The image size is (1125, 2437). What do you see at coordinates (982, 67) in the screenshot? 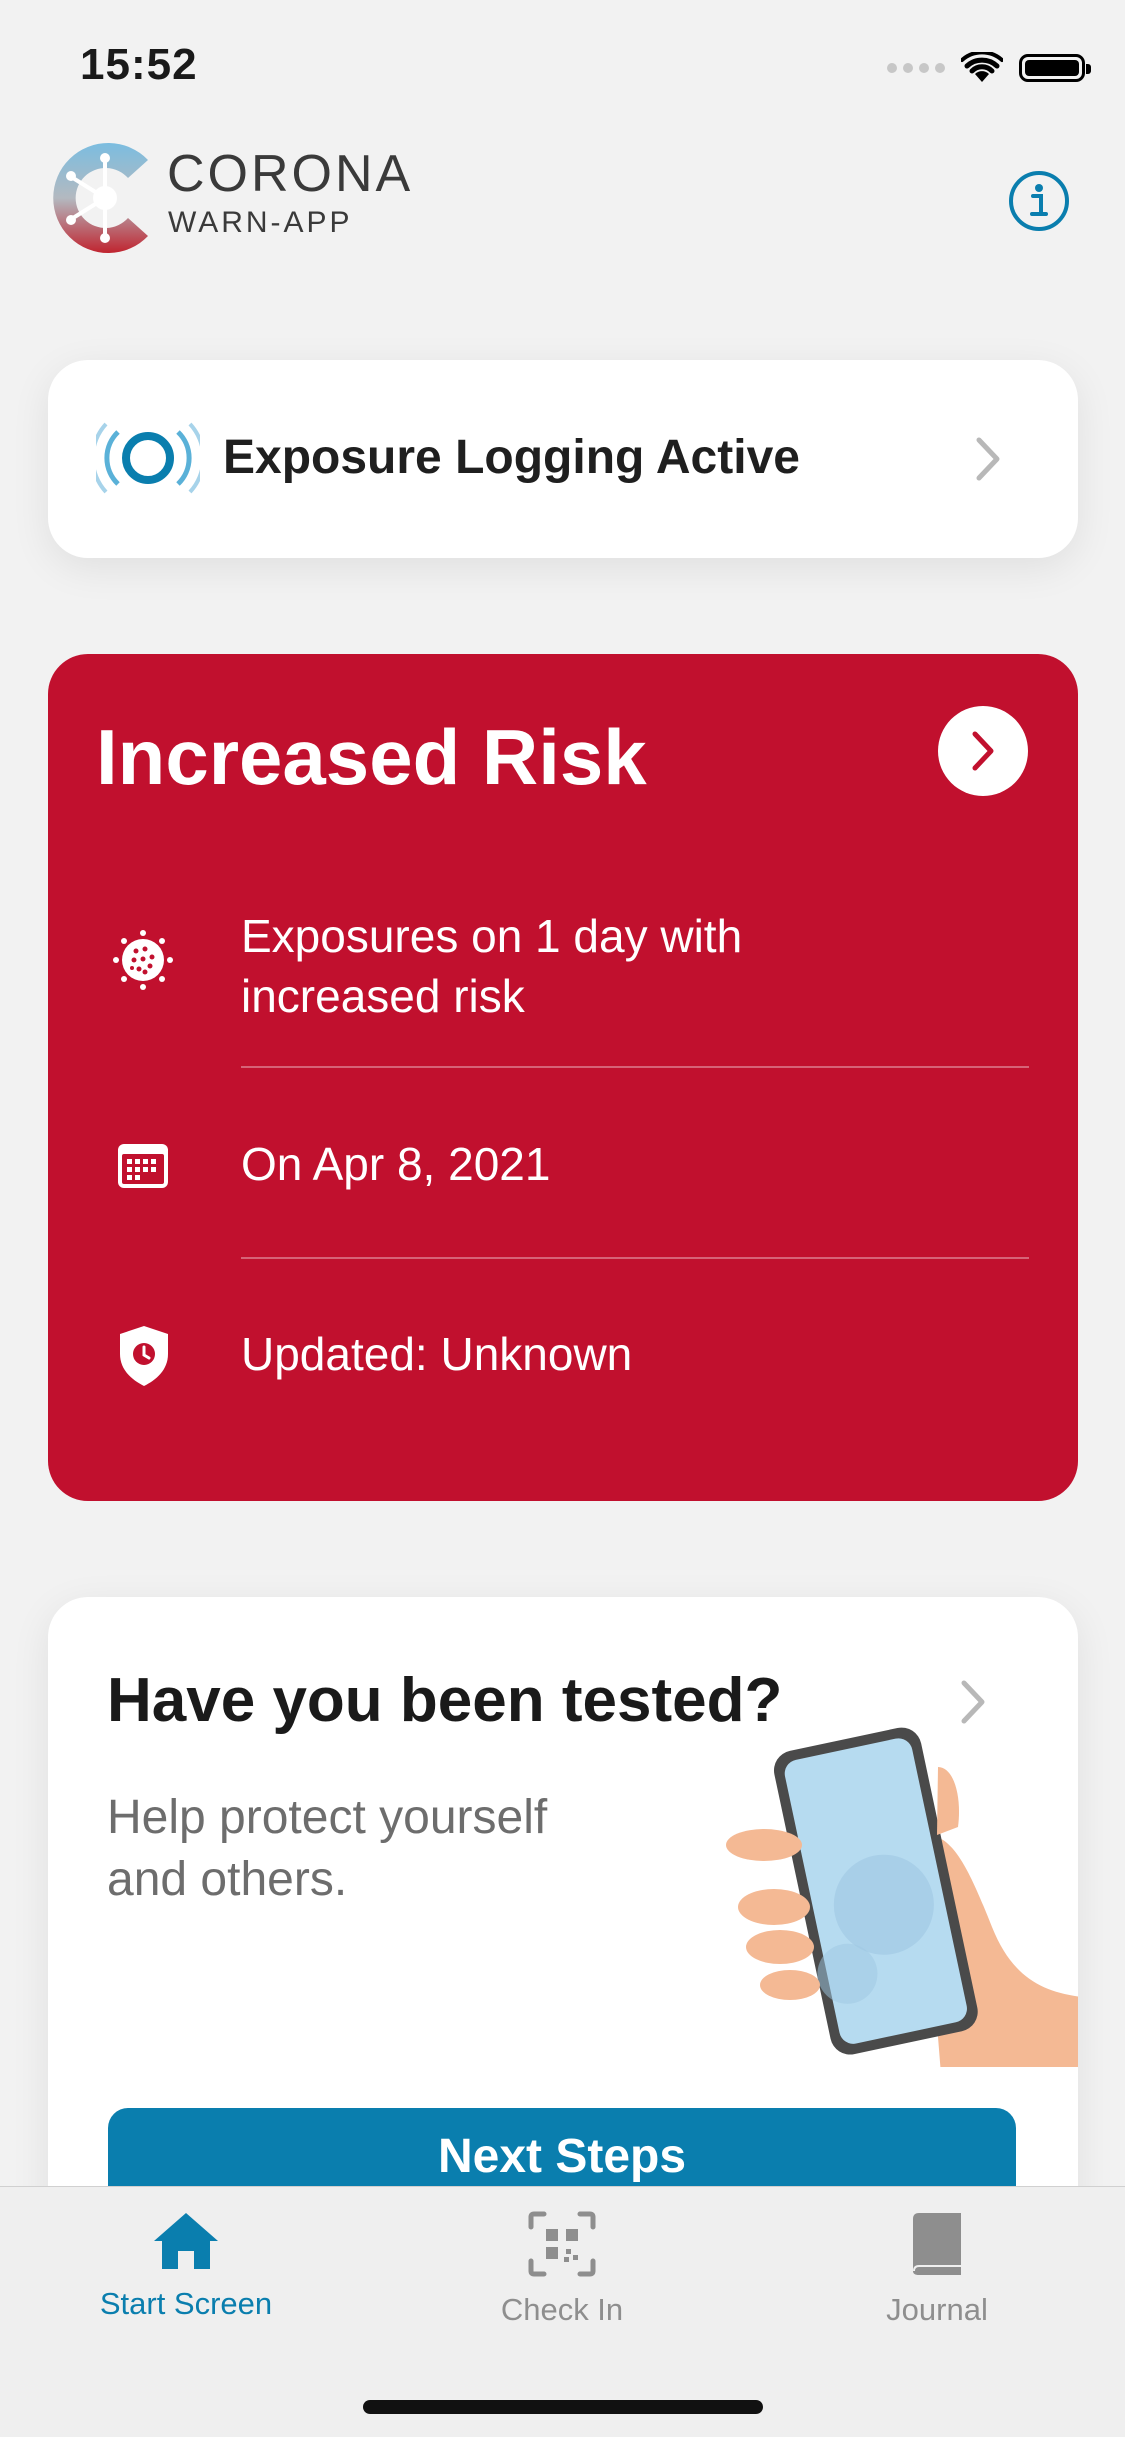
I see `wifi-icon` at bounding box center [982, 67].